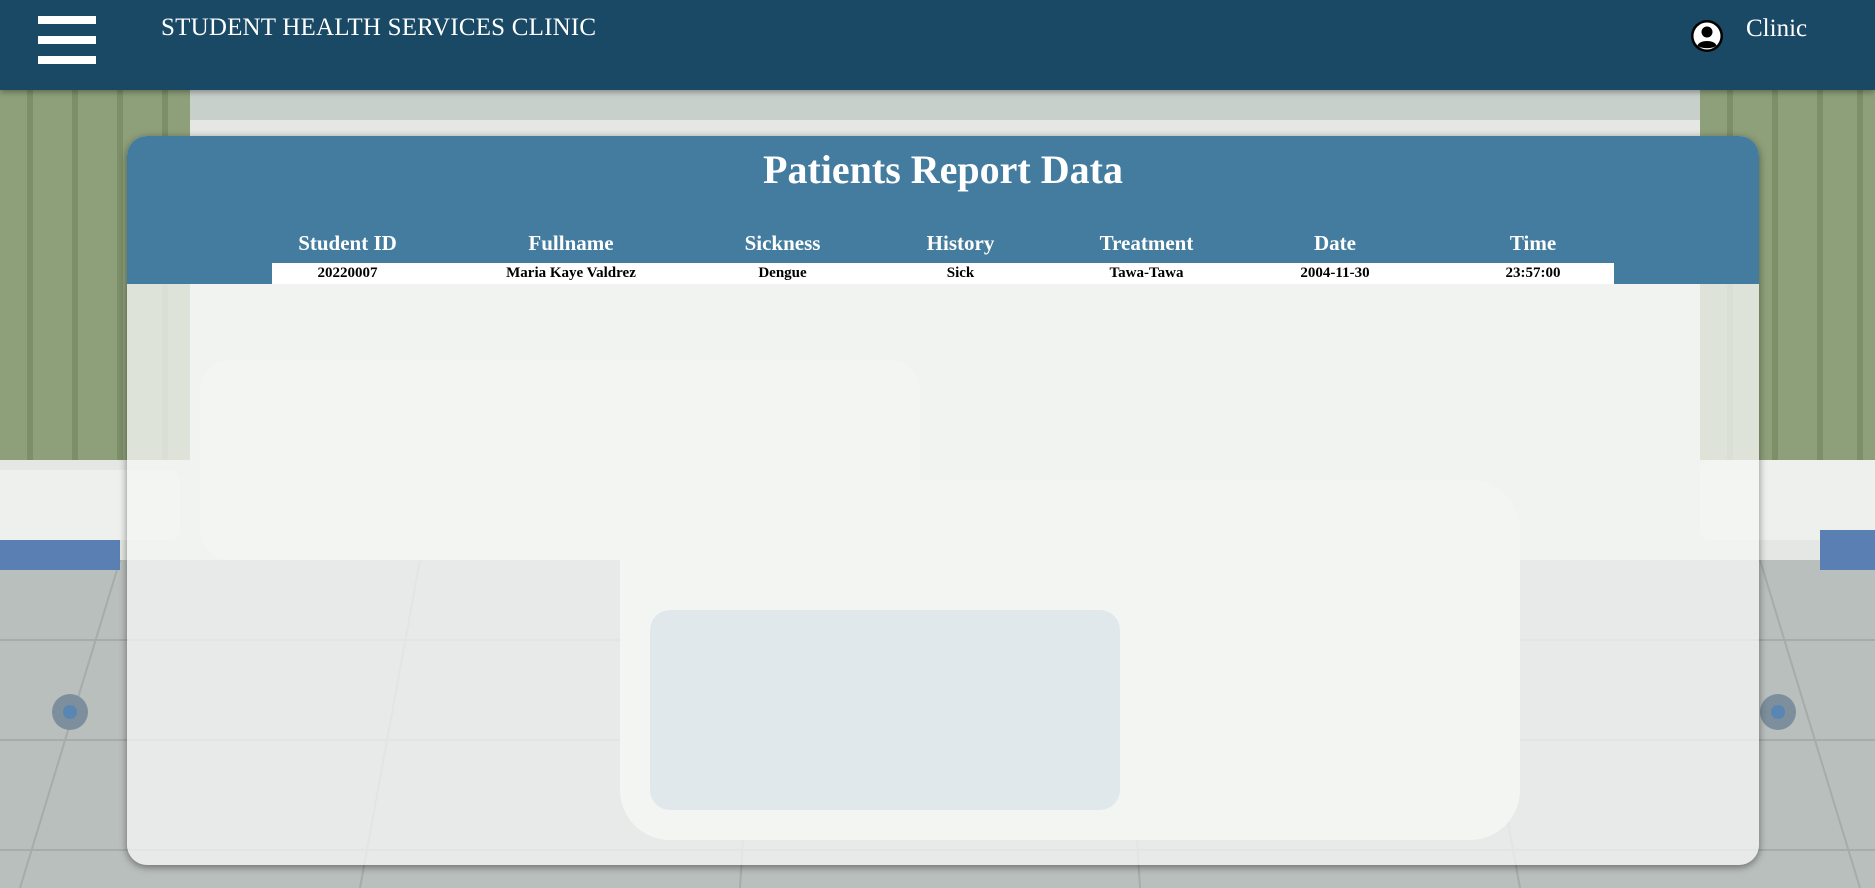 Image resolution: width=1875 pixels, height=888 pixels. Describe the element at coordinates (1533, 273) in the screenshot. I see `cell-time: 23:57:00` at that location.